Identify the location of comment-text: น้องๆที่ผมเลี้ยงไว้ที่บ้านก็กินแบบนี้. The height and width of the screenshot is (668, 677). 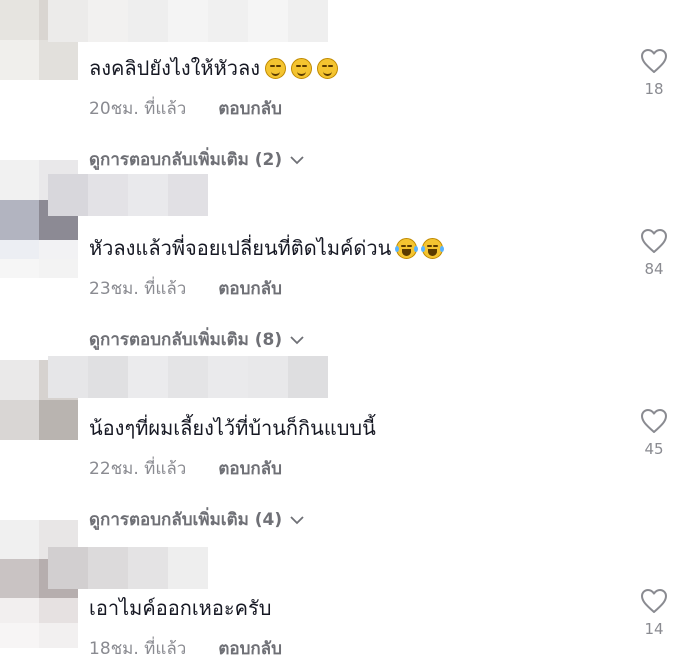
(232, 428).